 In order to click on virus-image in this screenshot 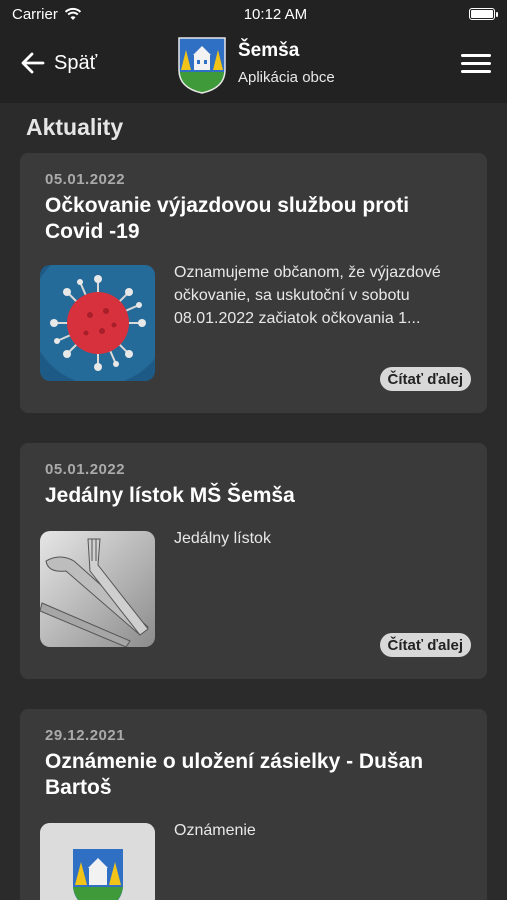, I will do `click(97, 323)`.